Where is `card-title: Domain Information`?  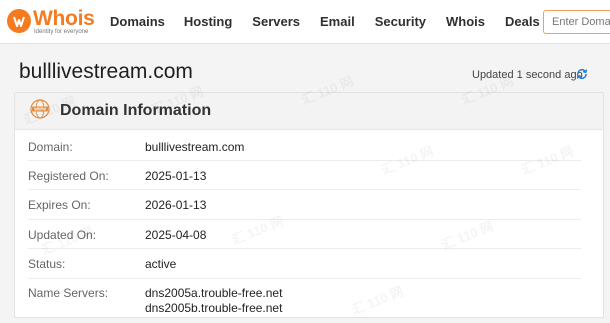
card-title: Domain Information is located at coordinates (136, 110).